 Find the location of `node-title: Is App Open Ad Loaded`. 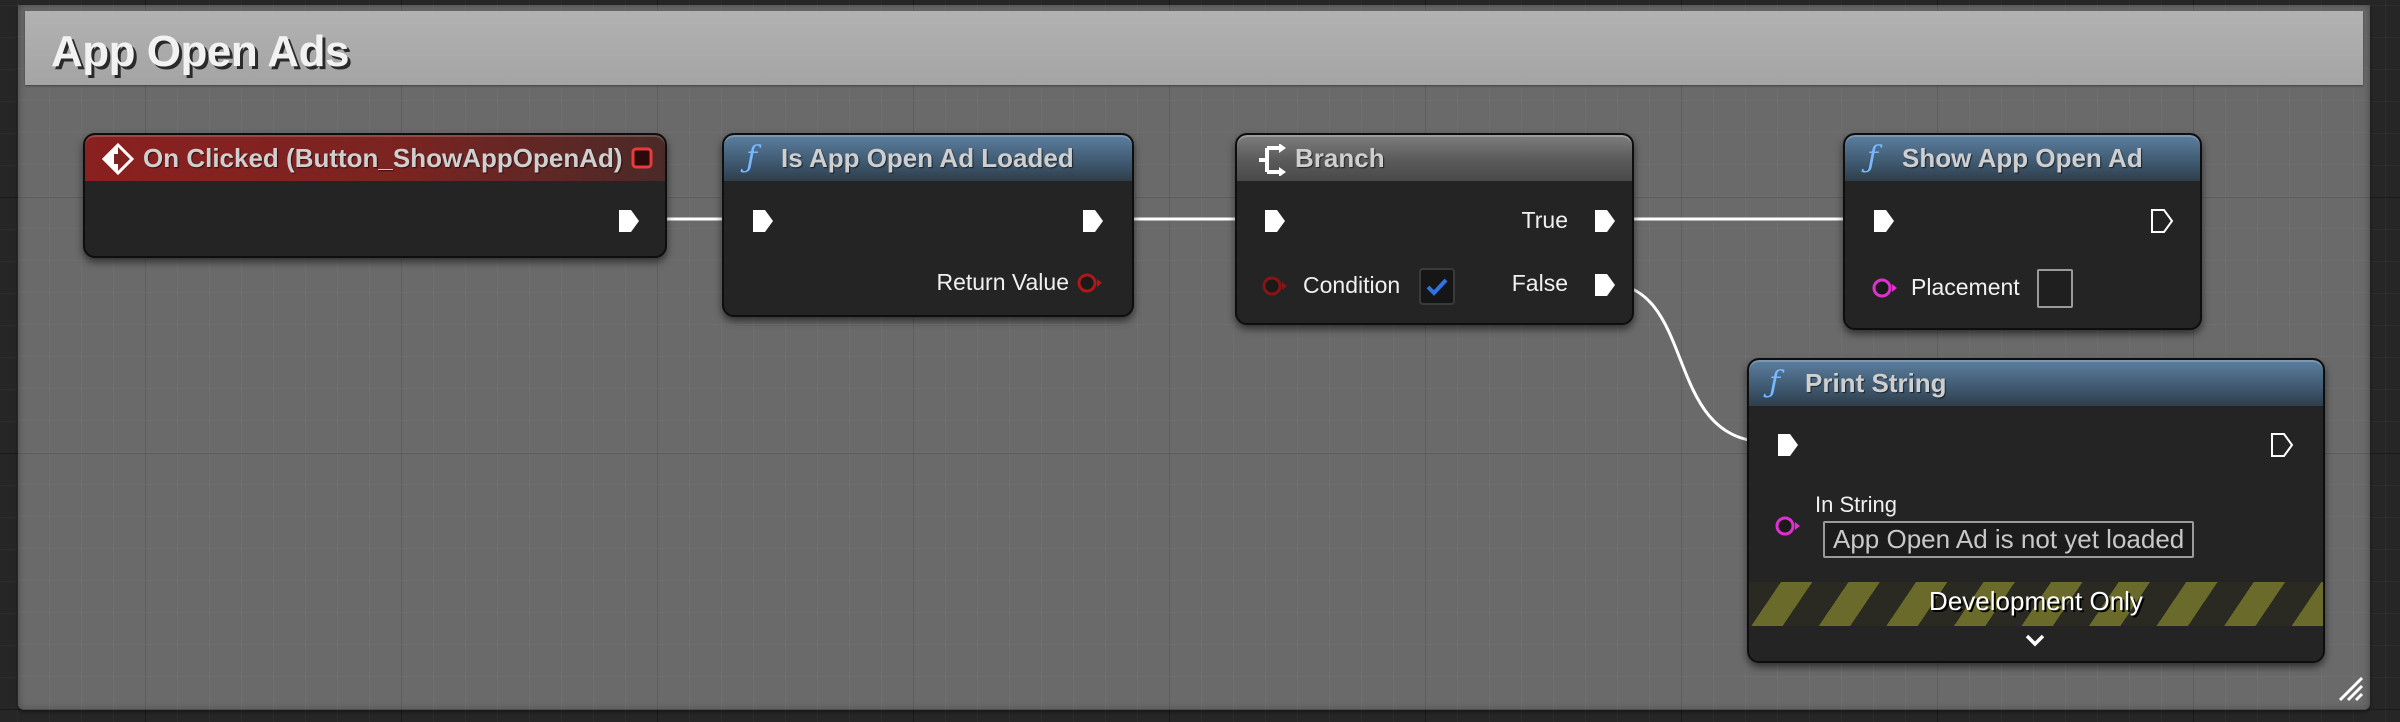

node-title: Is App Open Ad Loaded is located at coordinates (927, 158).